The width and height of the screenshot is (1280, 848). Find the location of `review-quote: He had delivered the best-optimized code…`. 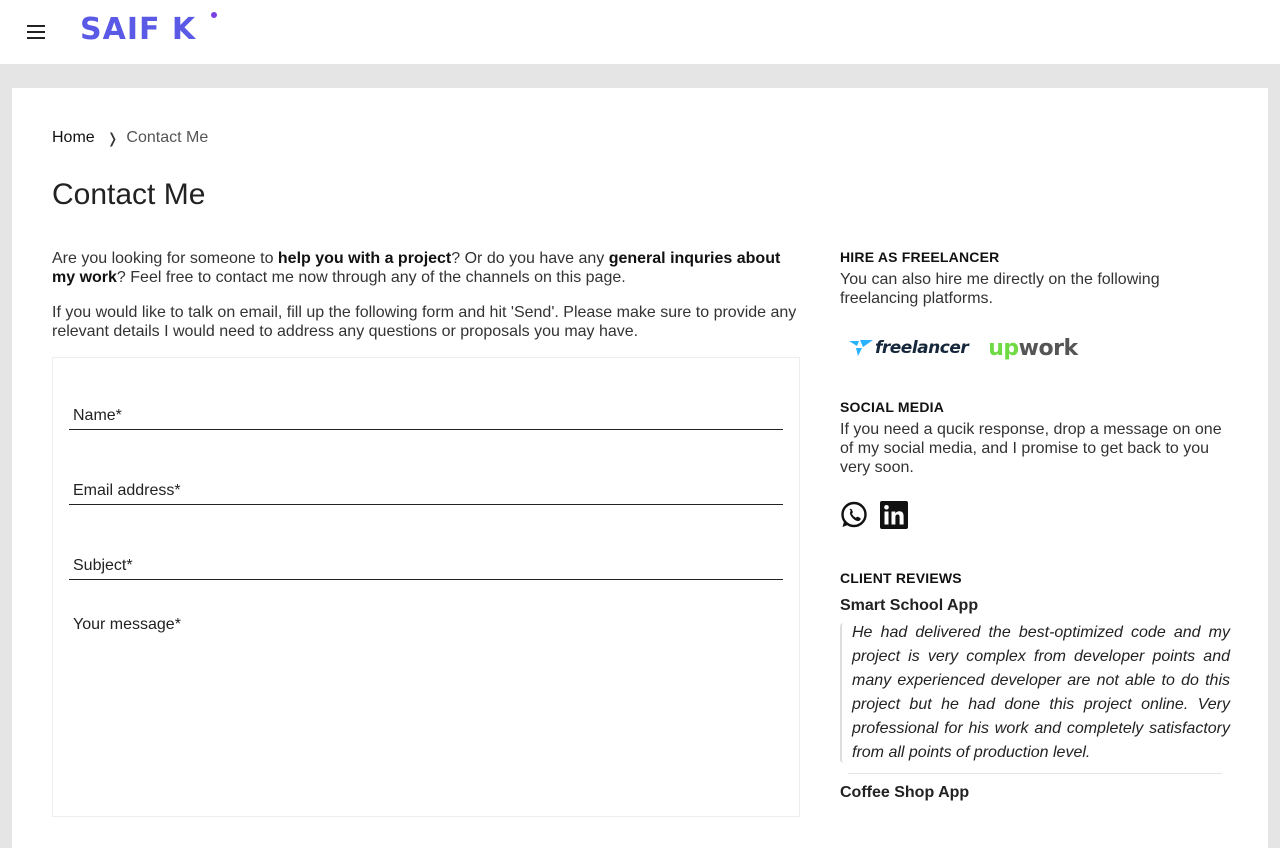

review-quote: He had delivered the best-optimized code… is located at coordinates (1035, 693).